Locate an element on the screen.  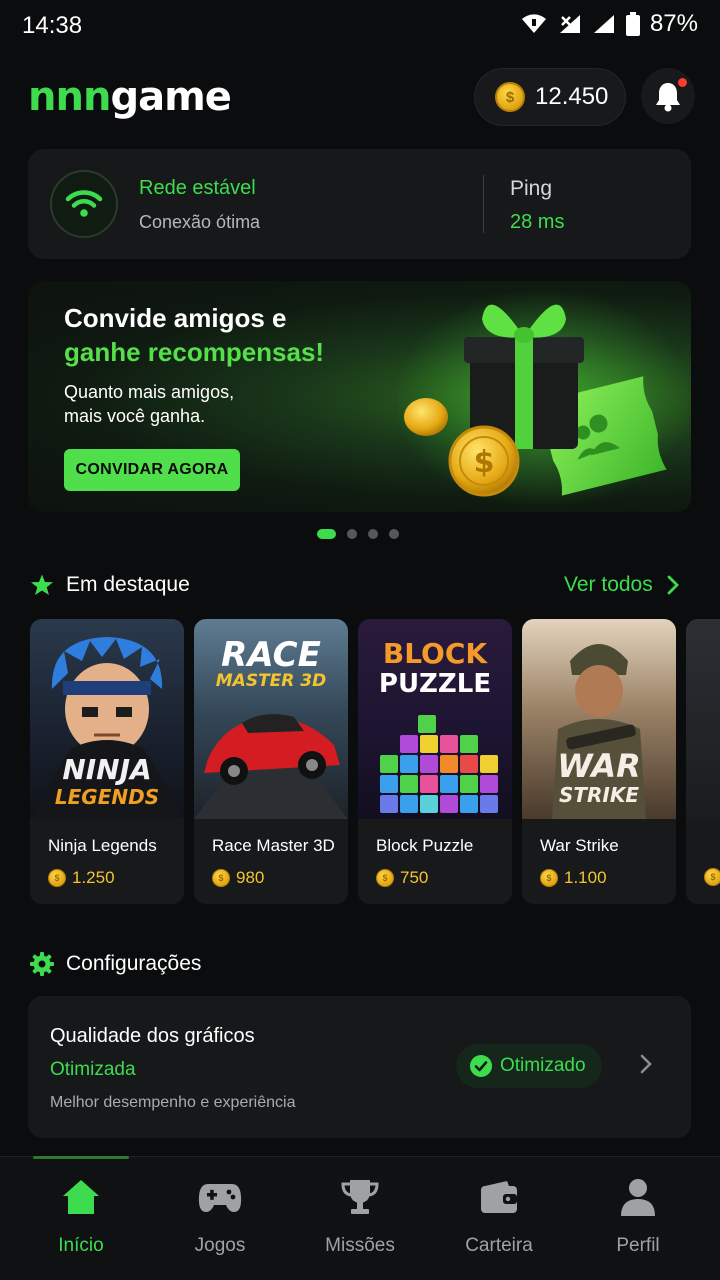
banner-pagination is located at coordinates (358, 534).